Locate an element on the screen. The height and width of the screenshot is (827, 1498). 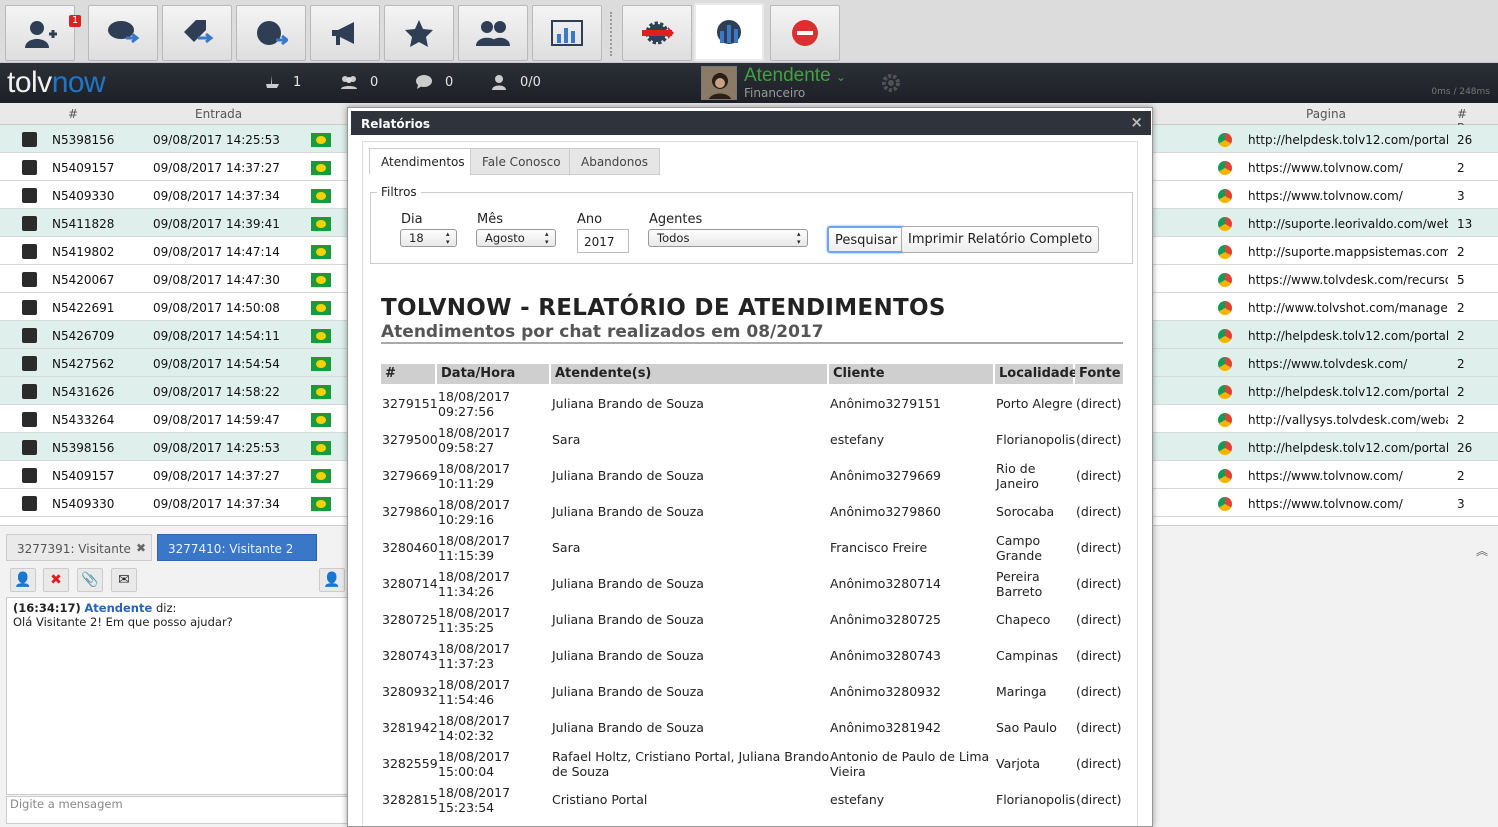
report-col-header: Fonte is located at coordinates (1099, 374).